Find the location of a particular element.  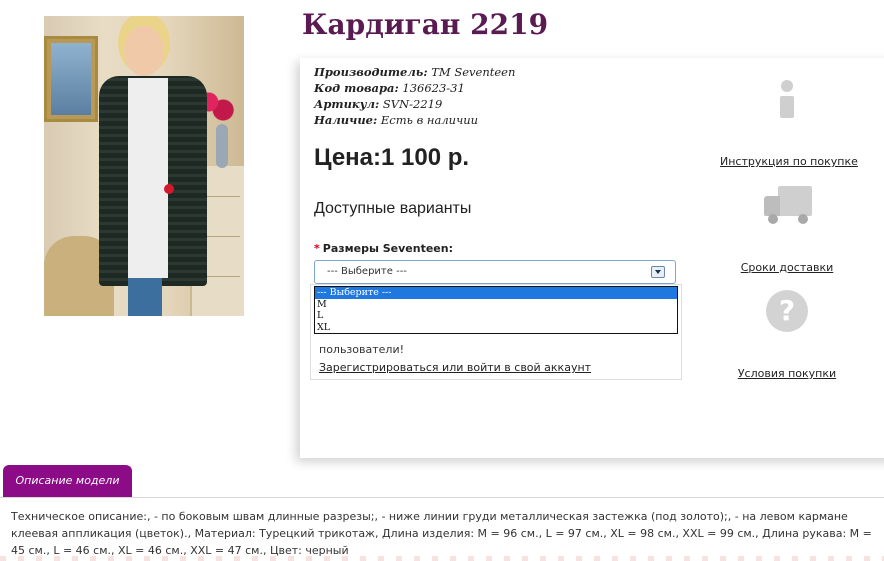

required-mark: * is located at coordinates (317, 248).